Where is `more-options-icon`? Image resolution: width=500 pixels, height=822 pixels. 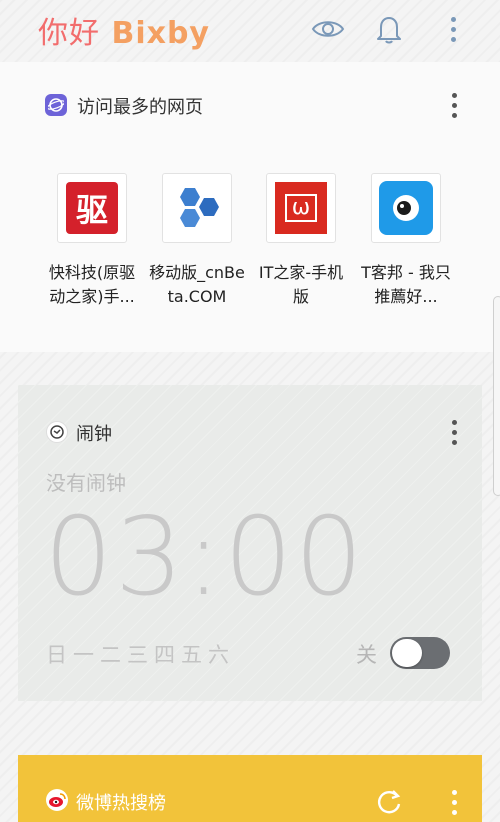
more-options-icon is located at coordinates (453, 29).